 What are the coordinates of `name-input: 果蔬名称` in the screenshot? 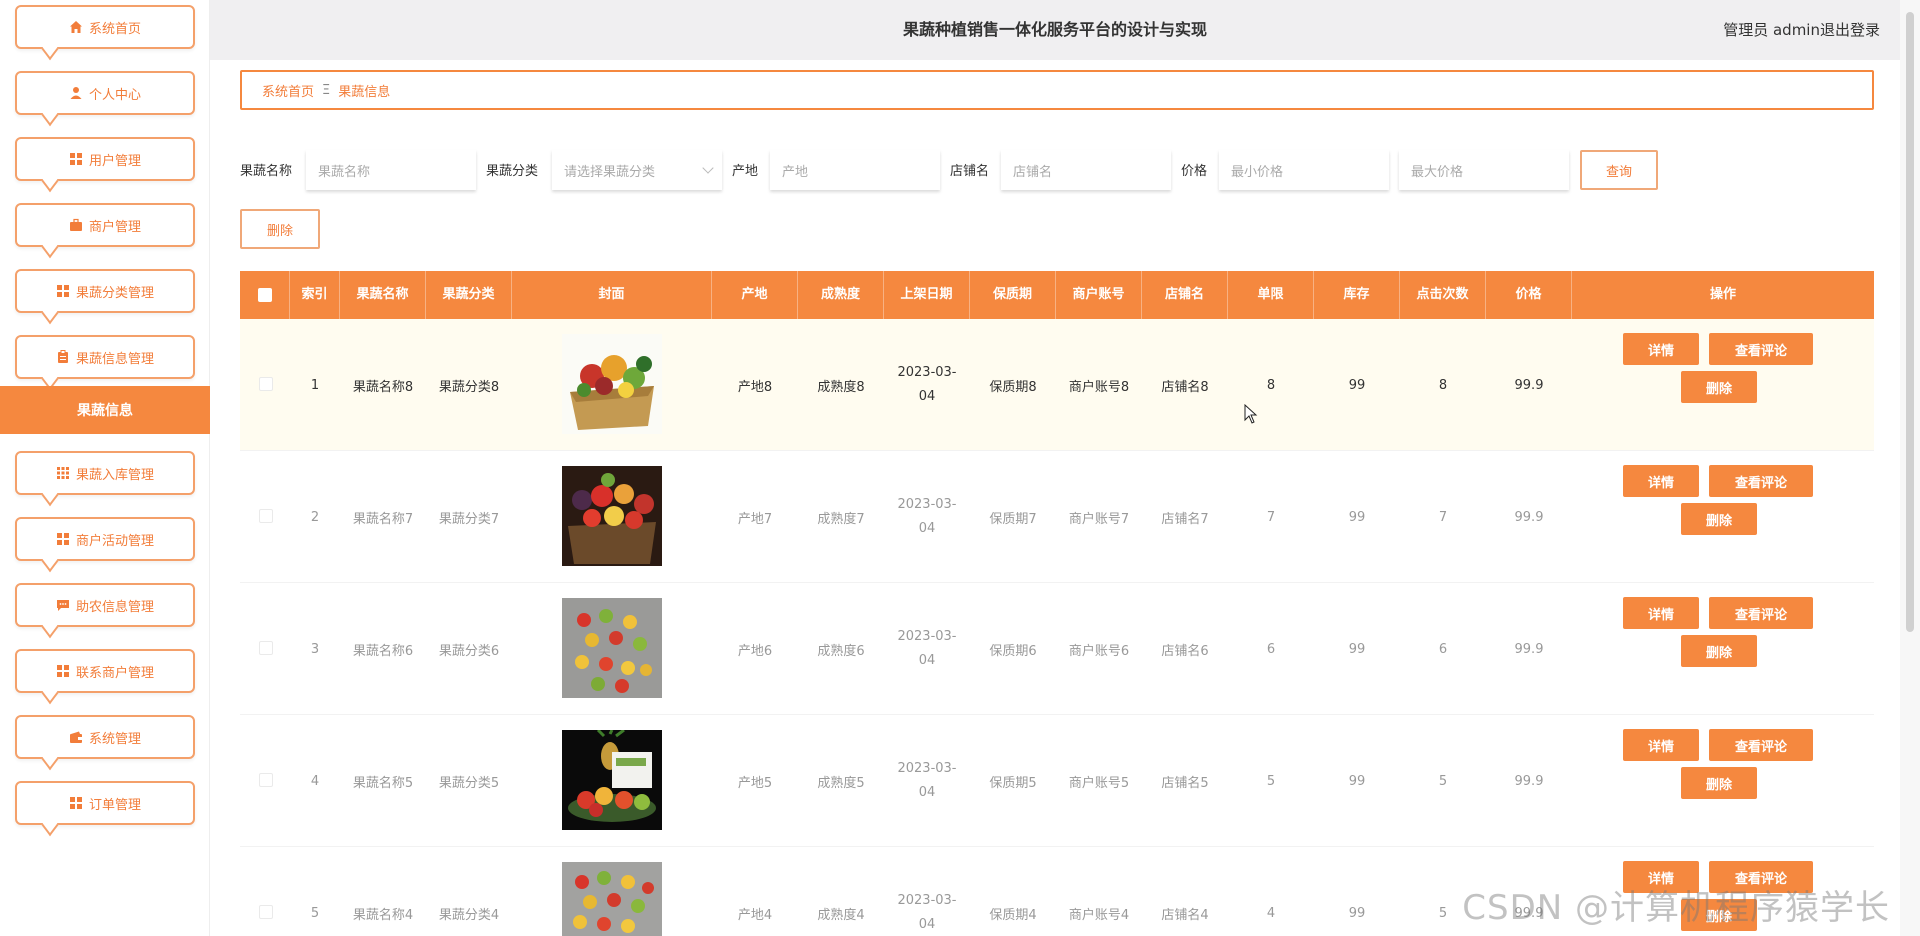 It's located at (391, 170).